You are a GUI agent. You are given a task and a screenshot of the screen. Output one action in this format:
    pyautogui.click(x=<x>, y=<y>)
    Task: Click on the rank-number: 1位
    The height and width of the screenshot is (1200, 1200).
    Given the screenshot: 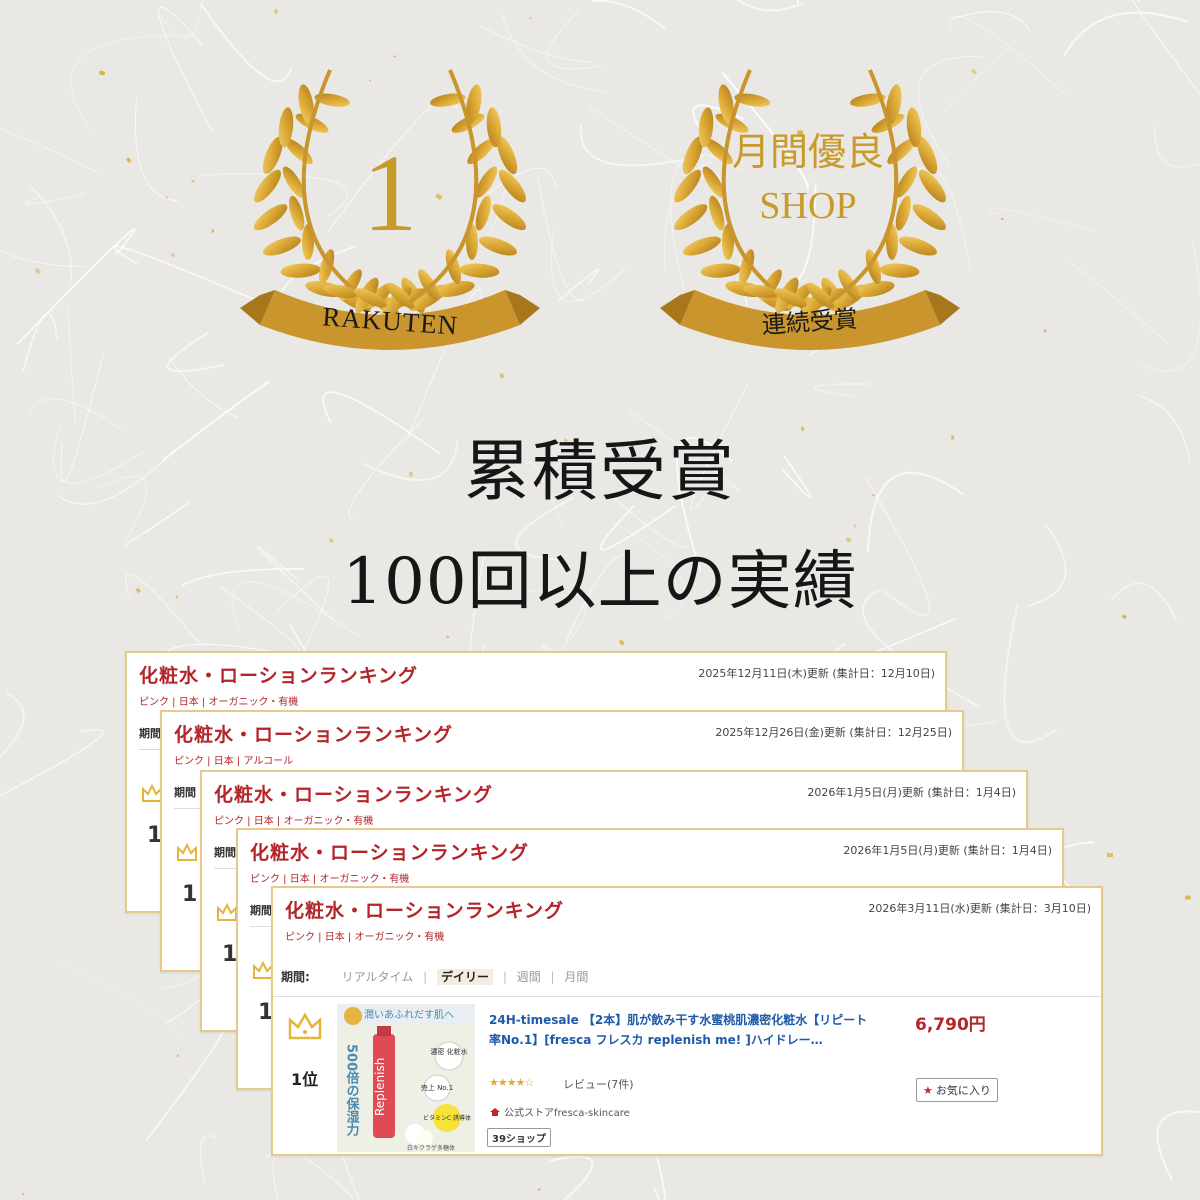 What is the action you would take?
    pyautogui.click(x=305, y=1079)
    